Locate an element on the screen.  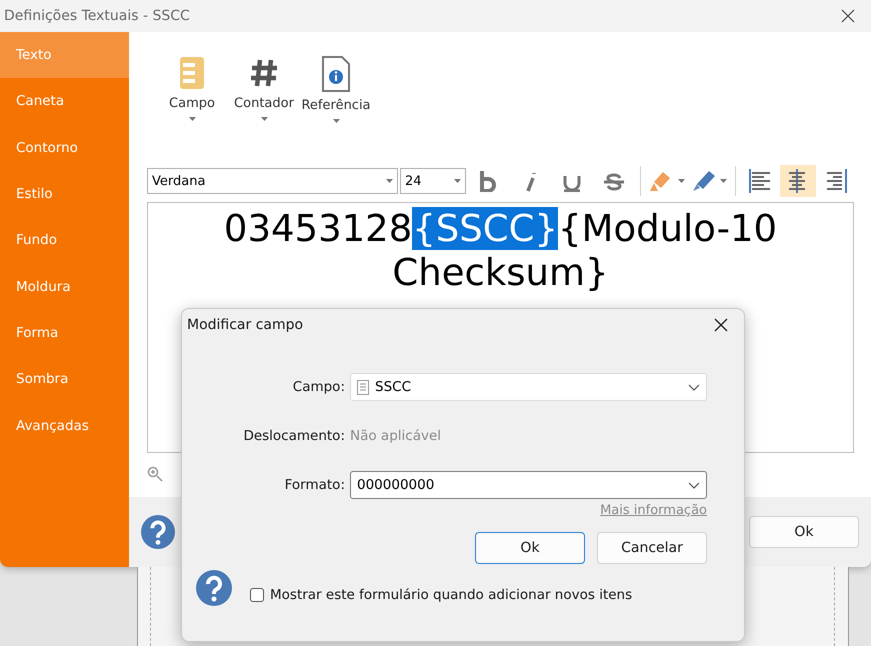
dialog-title: Modificar campo is located at coordinates (245, 325).